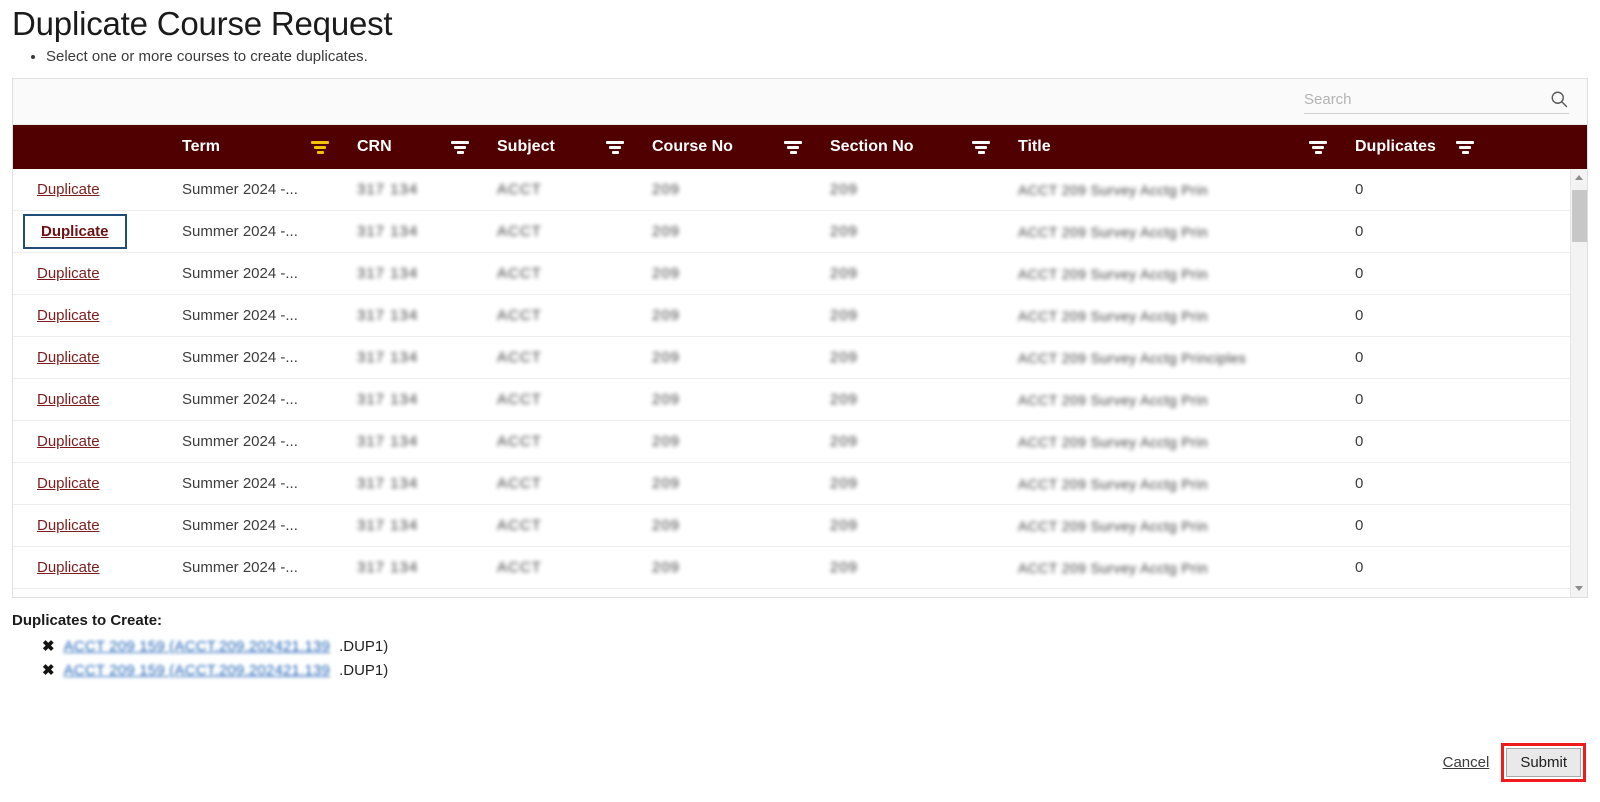 The width and height of the screenshot is (1600, 802). Describe the element at coordinates (1579, 588) in the screenshot. I see `scroll-down-arrow` at that location.